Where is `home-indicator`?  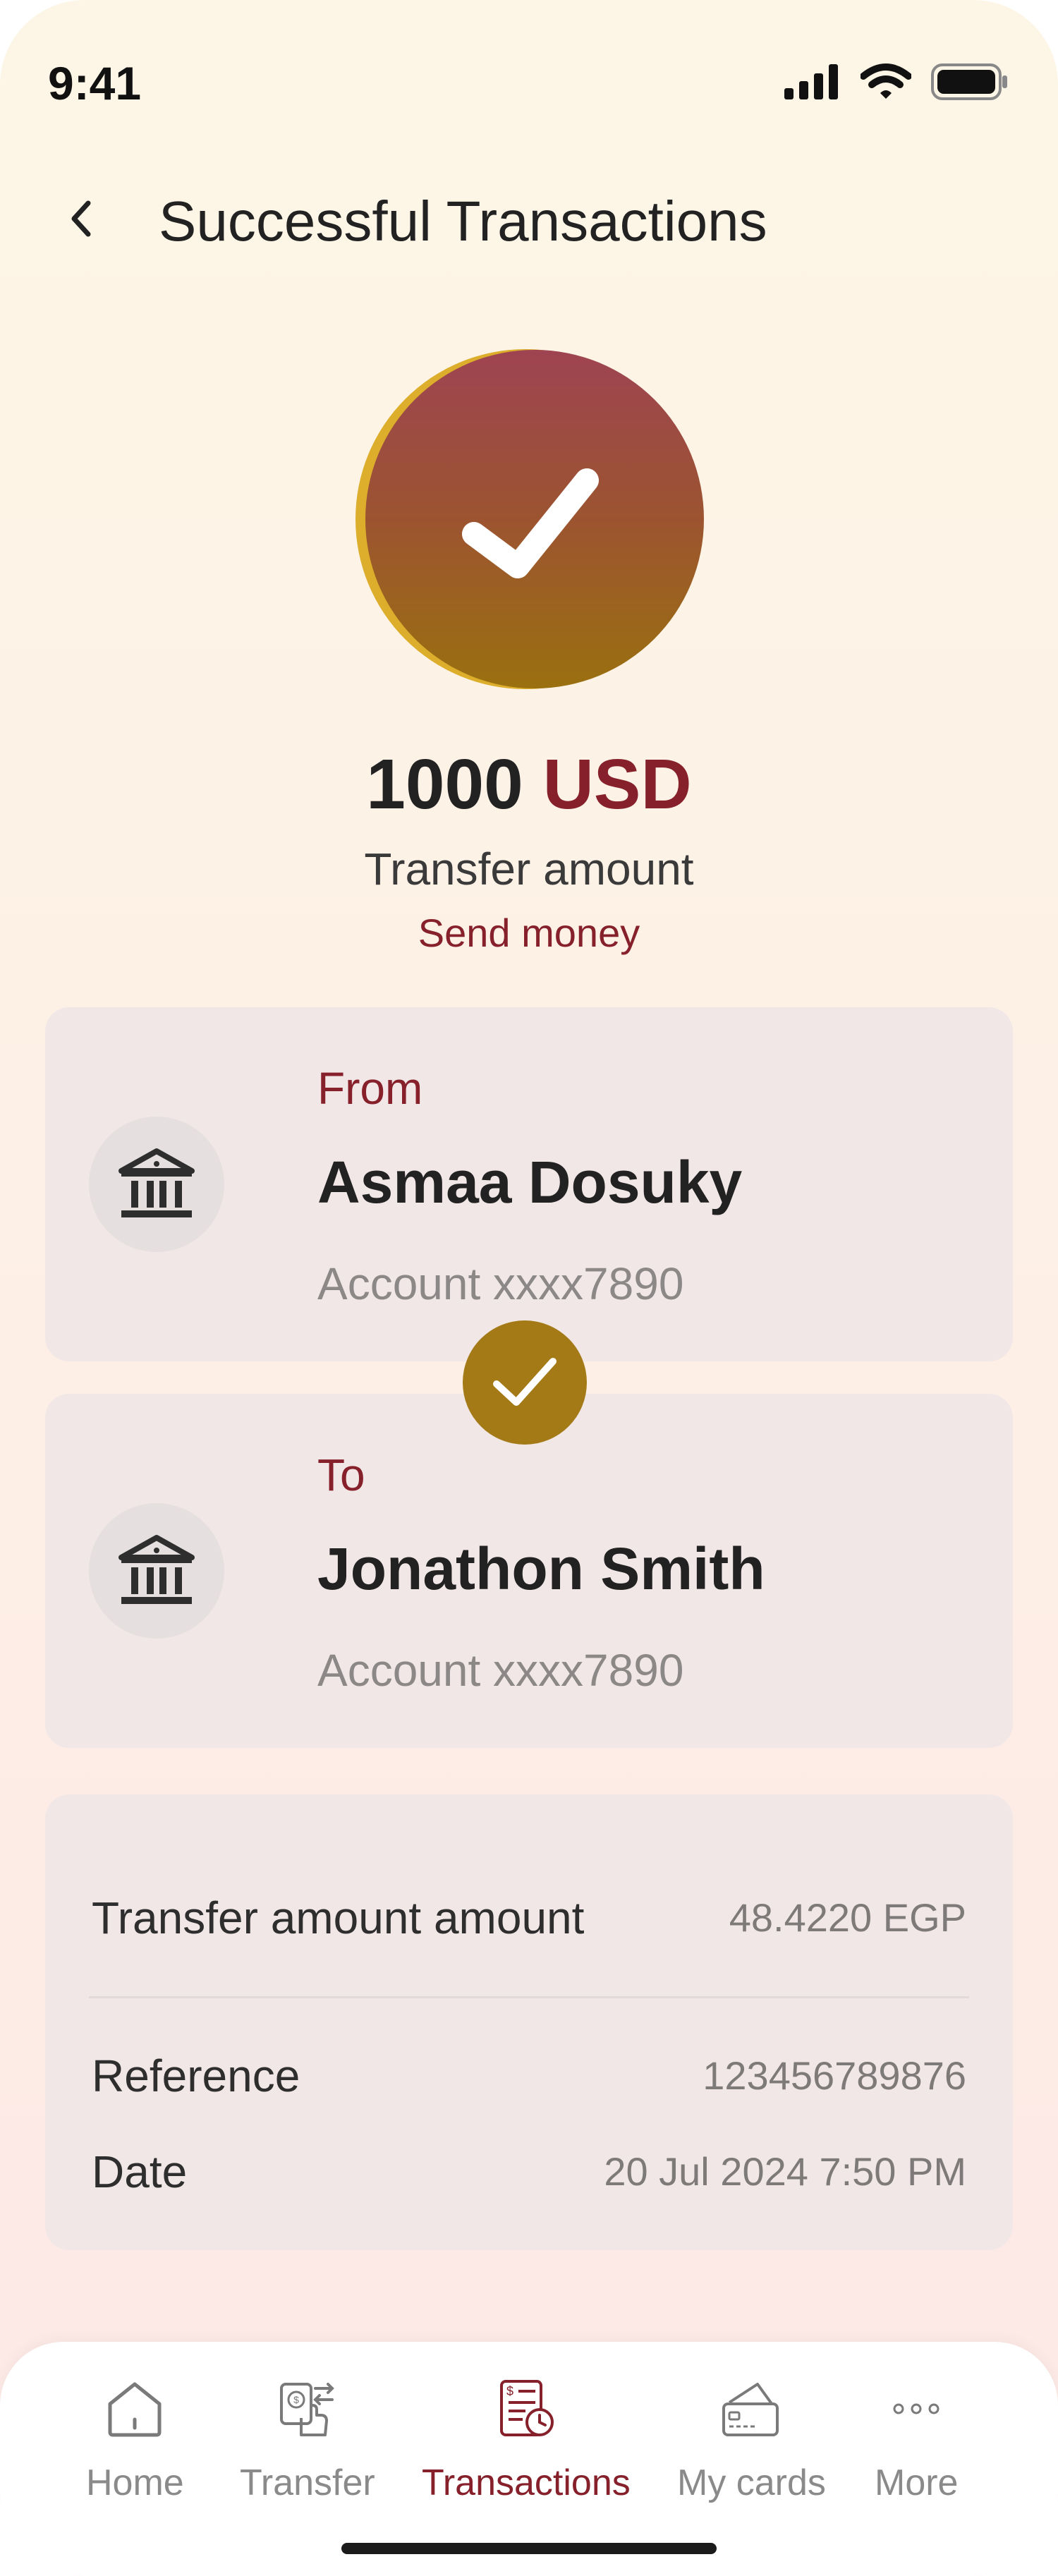
home-indicator is located at coordinates (529, 2548).